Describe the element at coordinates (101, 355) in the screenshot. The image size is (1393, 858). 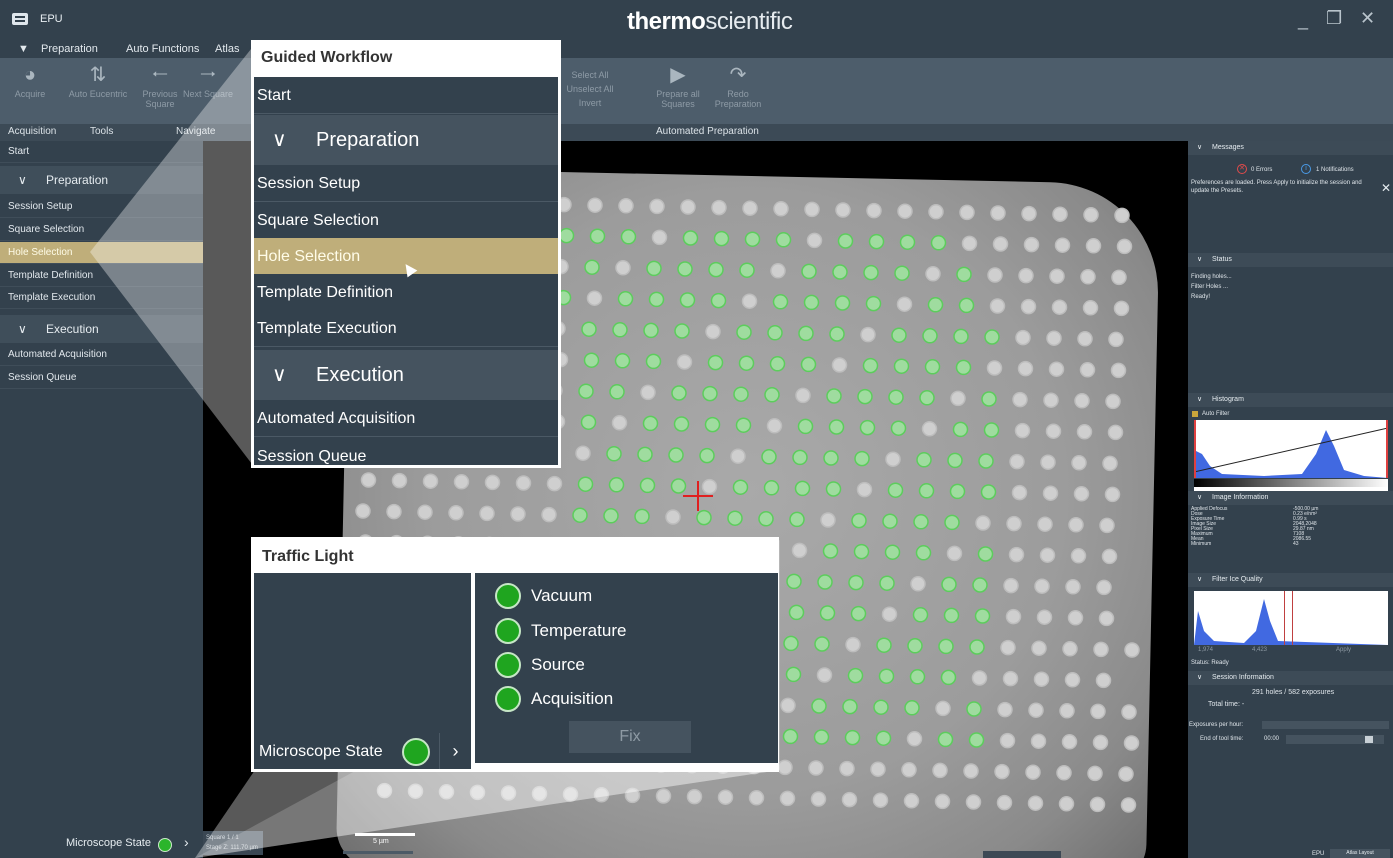
I see `wf-automated-acquisition: Automated Acquisition` at that location.